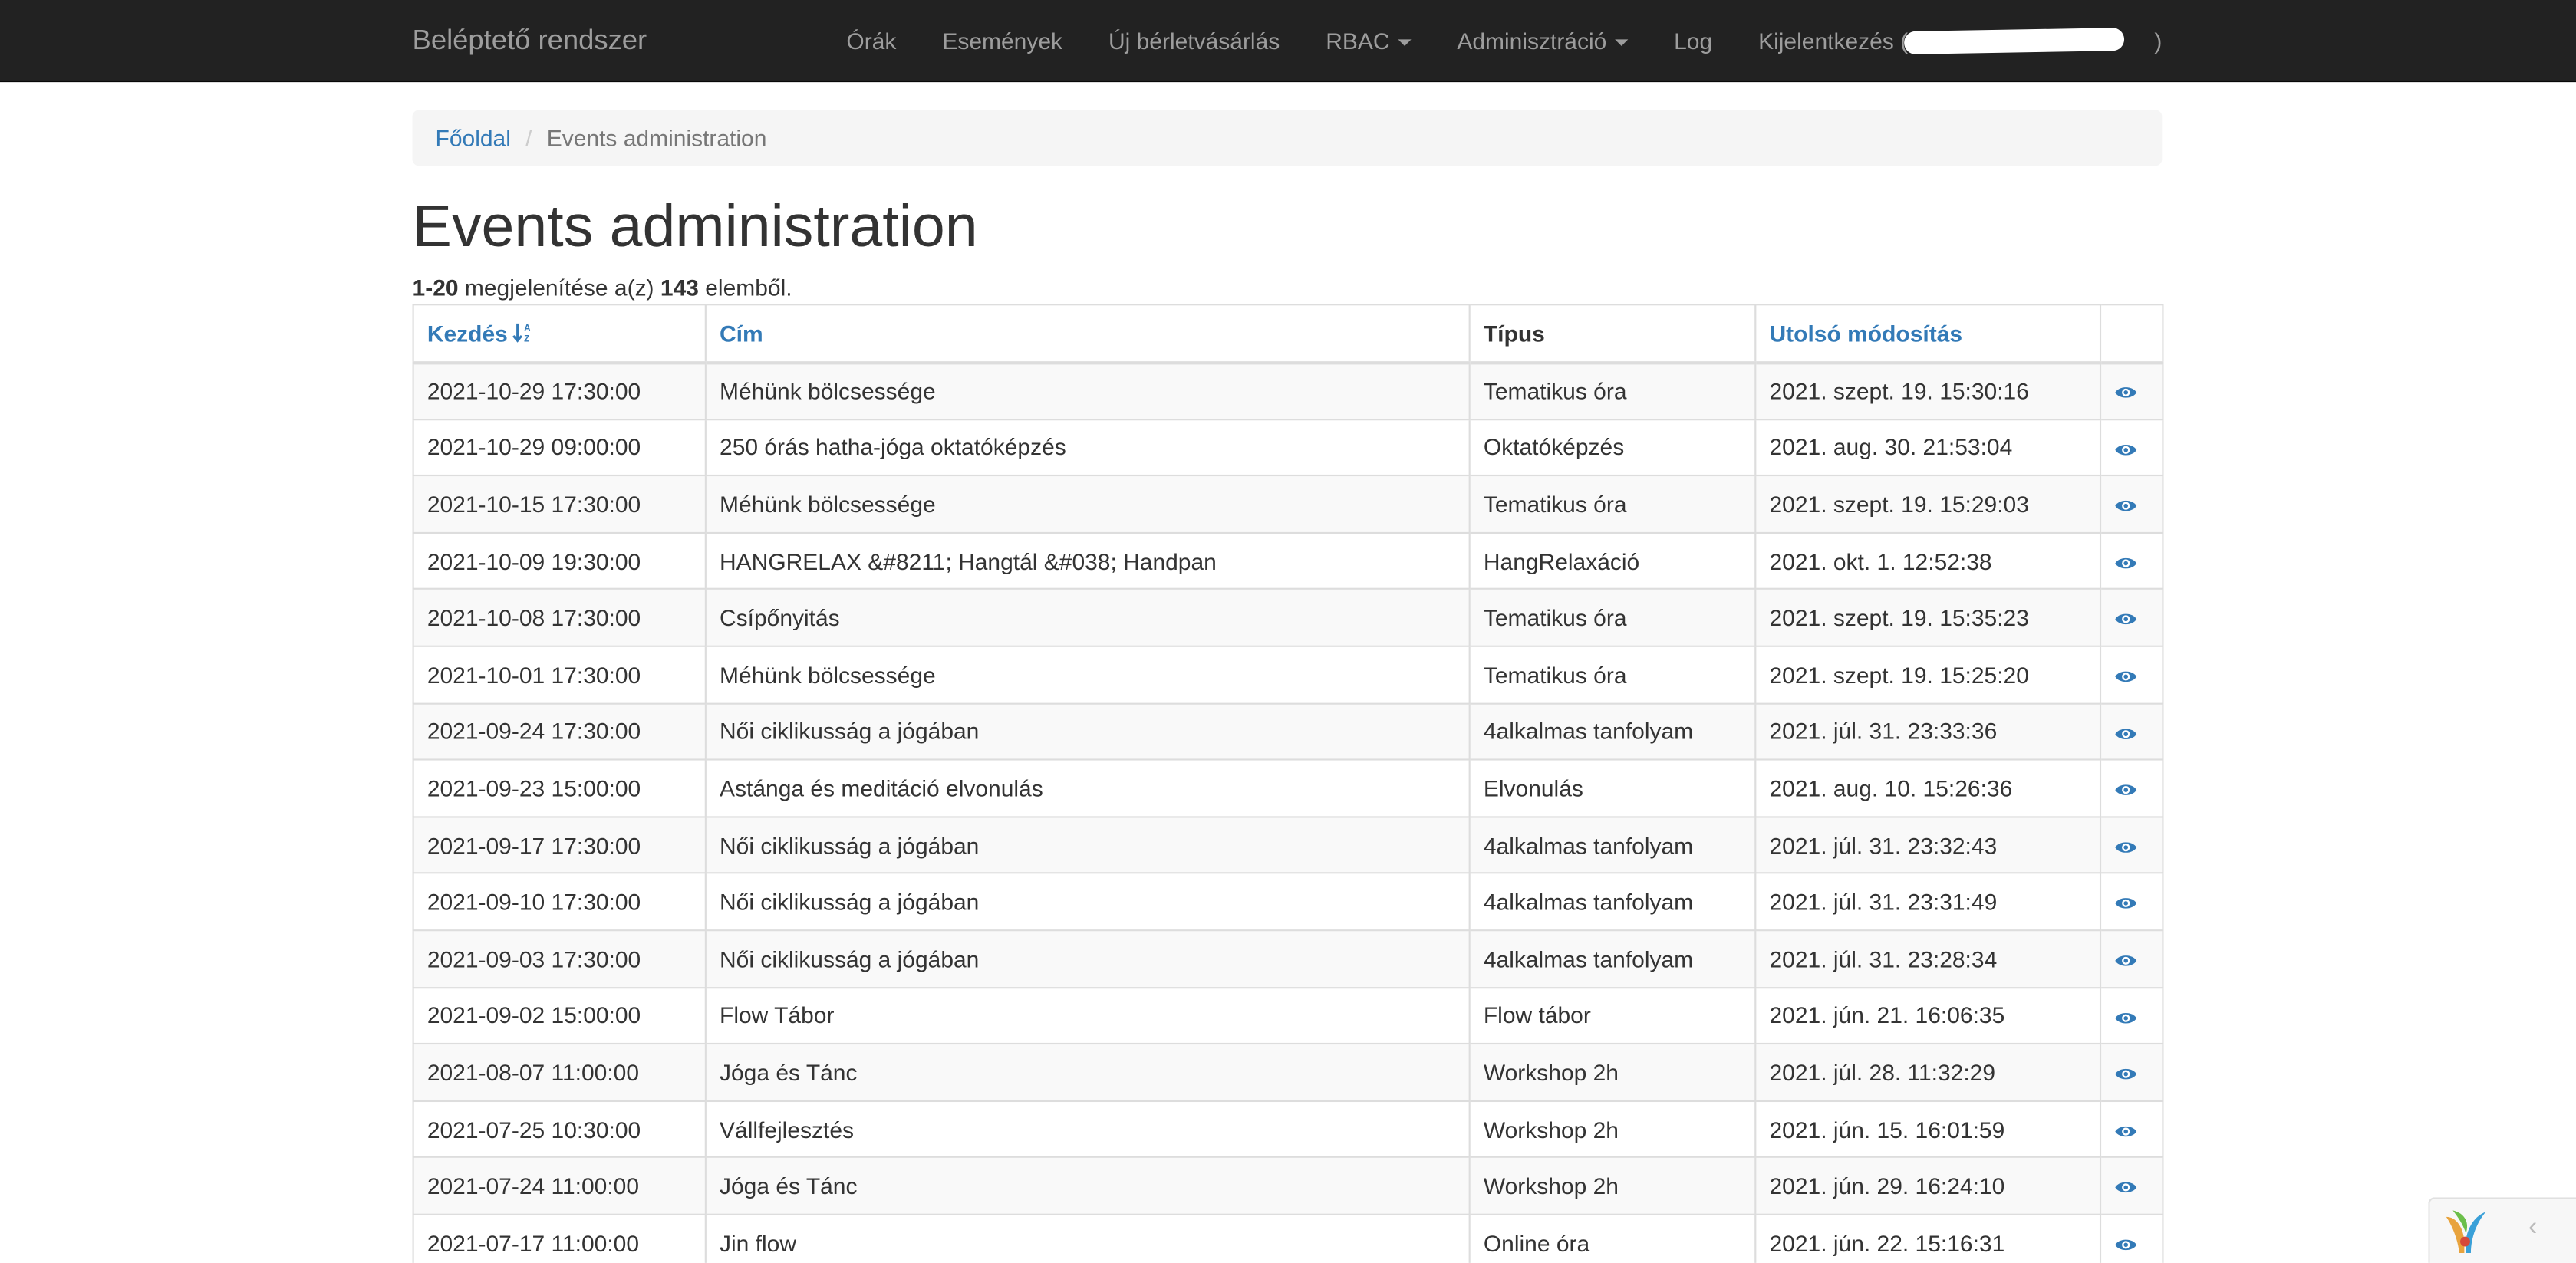 This screenshot has width=2576, height=1263. I want to click on nav-item-uj-berletvasarlas: Új bérletvásárlás, so click(1194, 41).